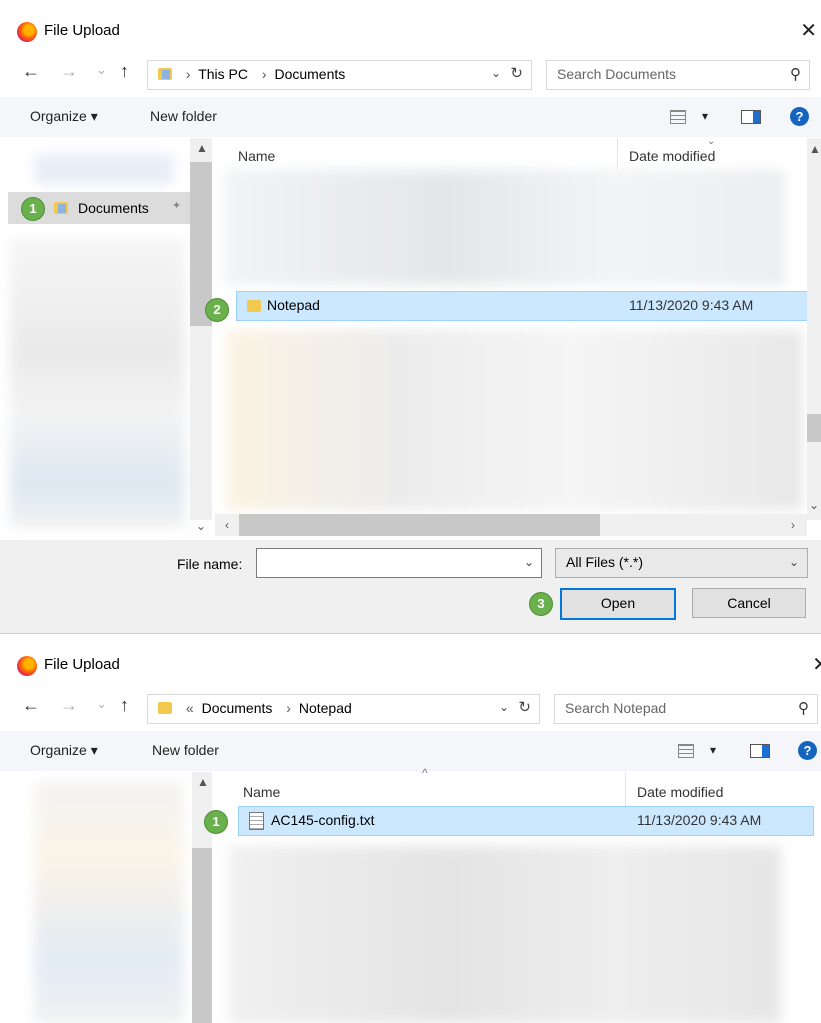 This screenshot has height=1023, width=821. Describe the element at coordinates (526, 821) in the screenshot. I see `list-item-ac145-config: AC145-config.txt 11/13/2020 9:43 AM` at that location.